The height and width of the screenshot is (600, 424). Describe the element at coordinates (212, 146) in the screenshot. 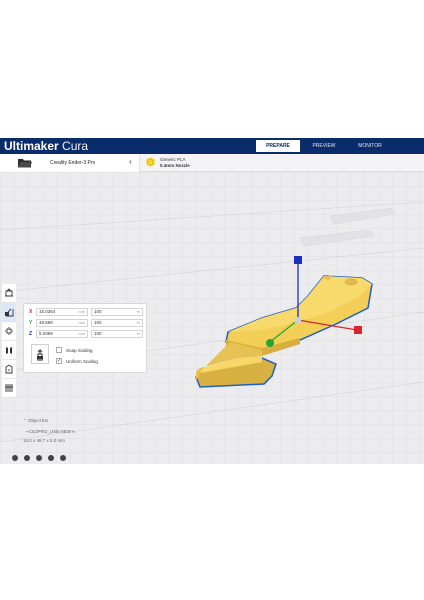

I see `title-bar: Ultimaker Cura PREPARE PREVIEW MONITOR` at that location.